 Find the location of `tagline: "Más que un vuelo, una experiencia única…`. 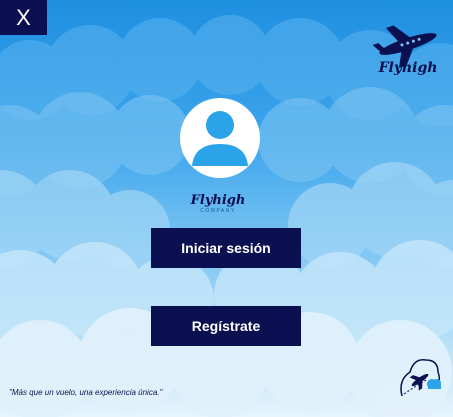

tagline: "Más que un vuelo, una experiencia única… is located at coordinates (86, 392).